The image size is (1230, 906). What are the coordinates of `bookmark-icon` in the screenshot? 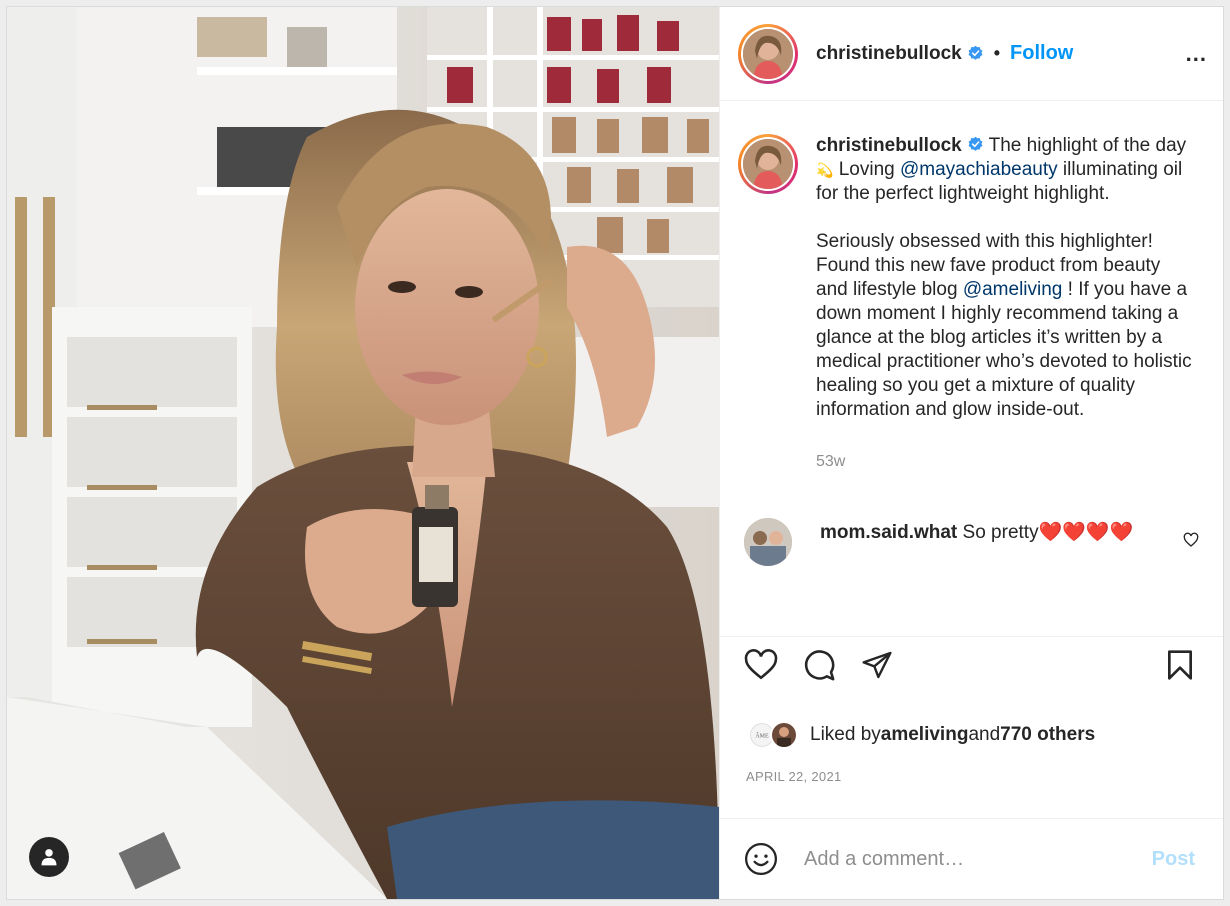 It's located at (1180, 665).